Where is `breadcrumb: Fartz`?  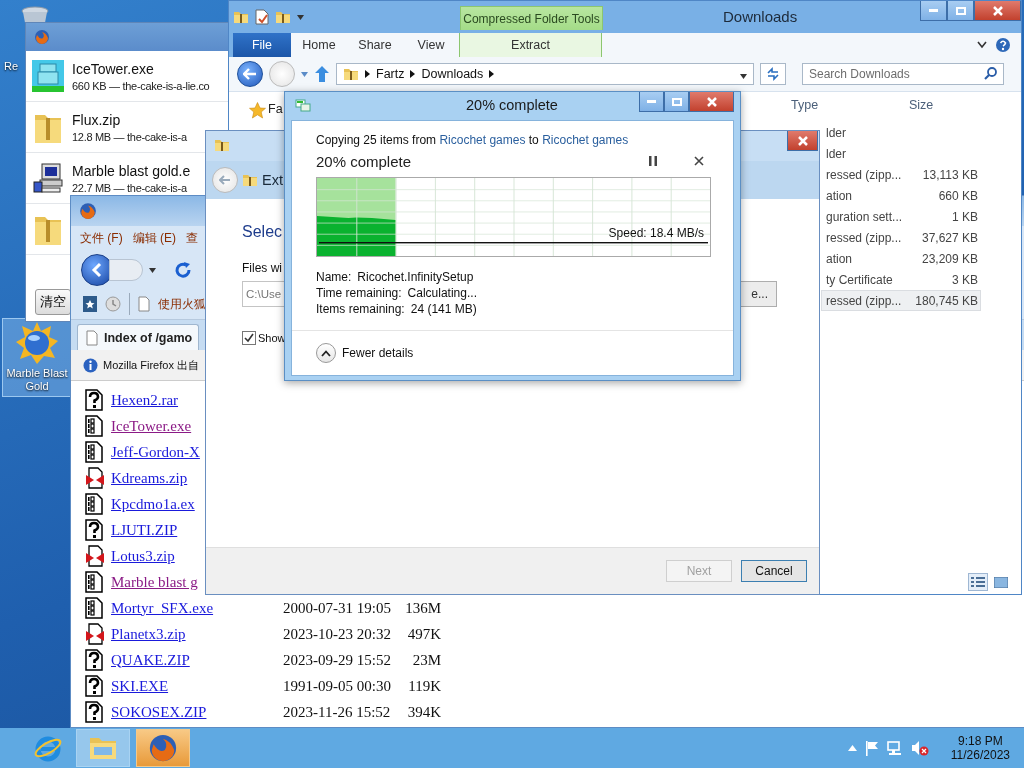 breadcrumb: Fartz is located at coordinates (390, 74).